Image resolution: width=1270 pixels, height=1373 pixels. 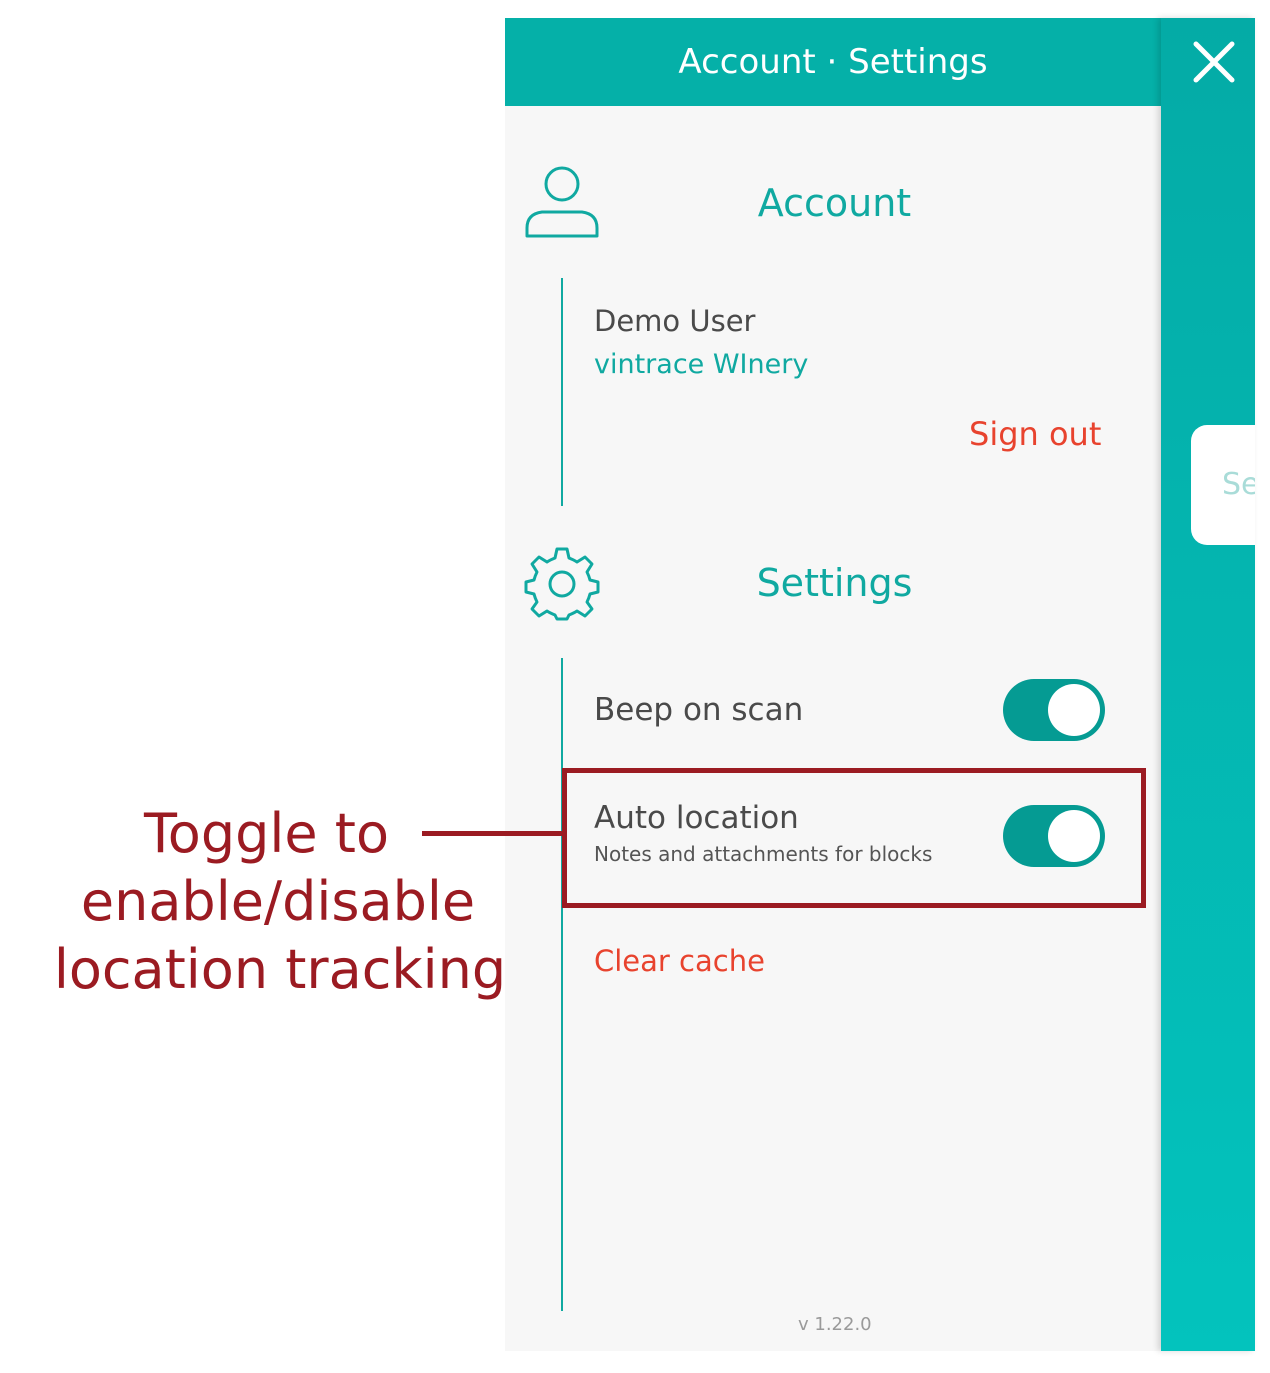 I want to click on company-name: vintrace WInery, so click(x=701, y=364).